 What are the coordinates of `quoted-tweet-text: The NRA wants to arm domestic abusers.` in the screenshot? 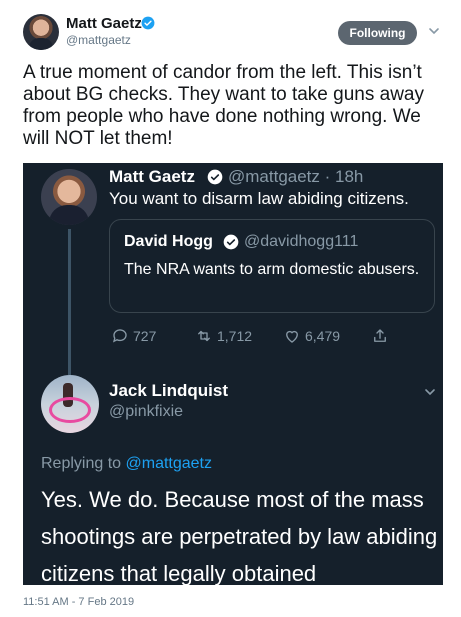 It's located at (272, 269).